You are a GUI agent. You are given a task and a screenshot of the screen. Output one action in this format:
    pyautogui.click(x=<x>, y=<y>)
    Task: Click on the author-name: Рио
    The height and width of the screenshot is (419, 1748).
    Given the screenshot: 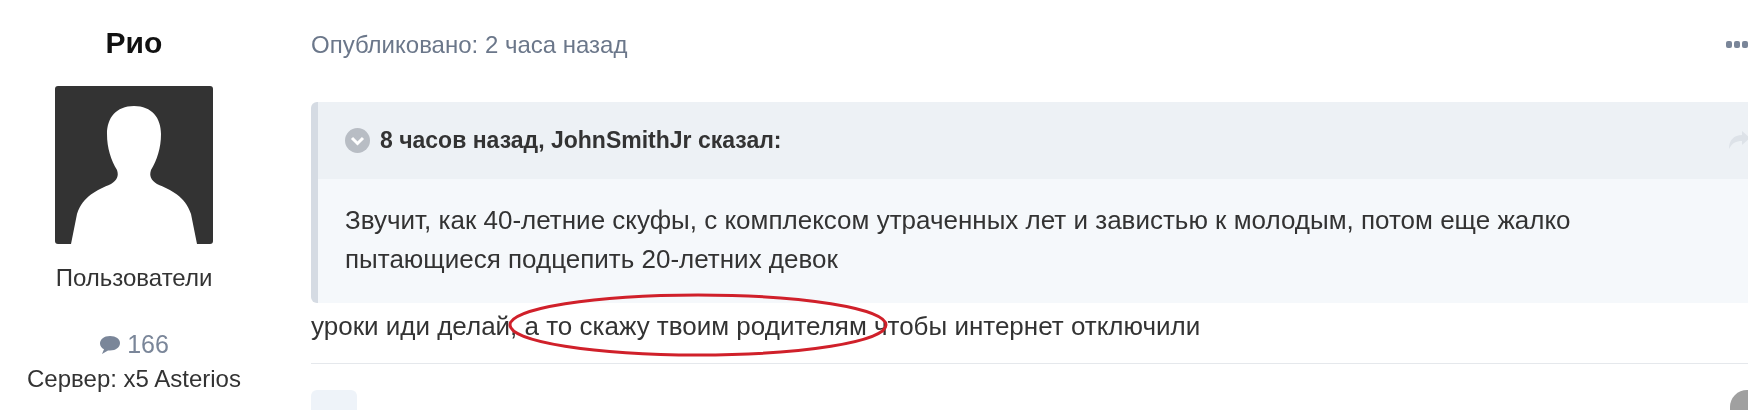 What is the action you would take?
    pyautogui.click(x=134, y=43)
    